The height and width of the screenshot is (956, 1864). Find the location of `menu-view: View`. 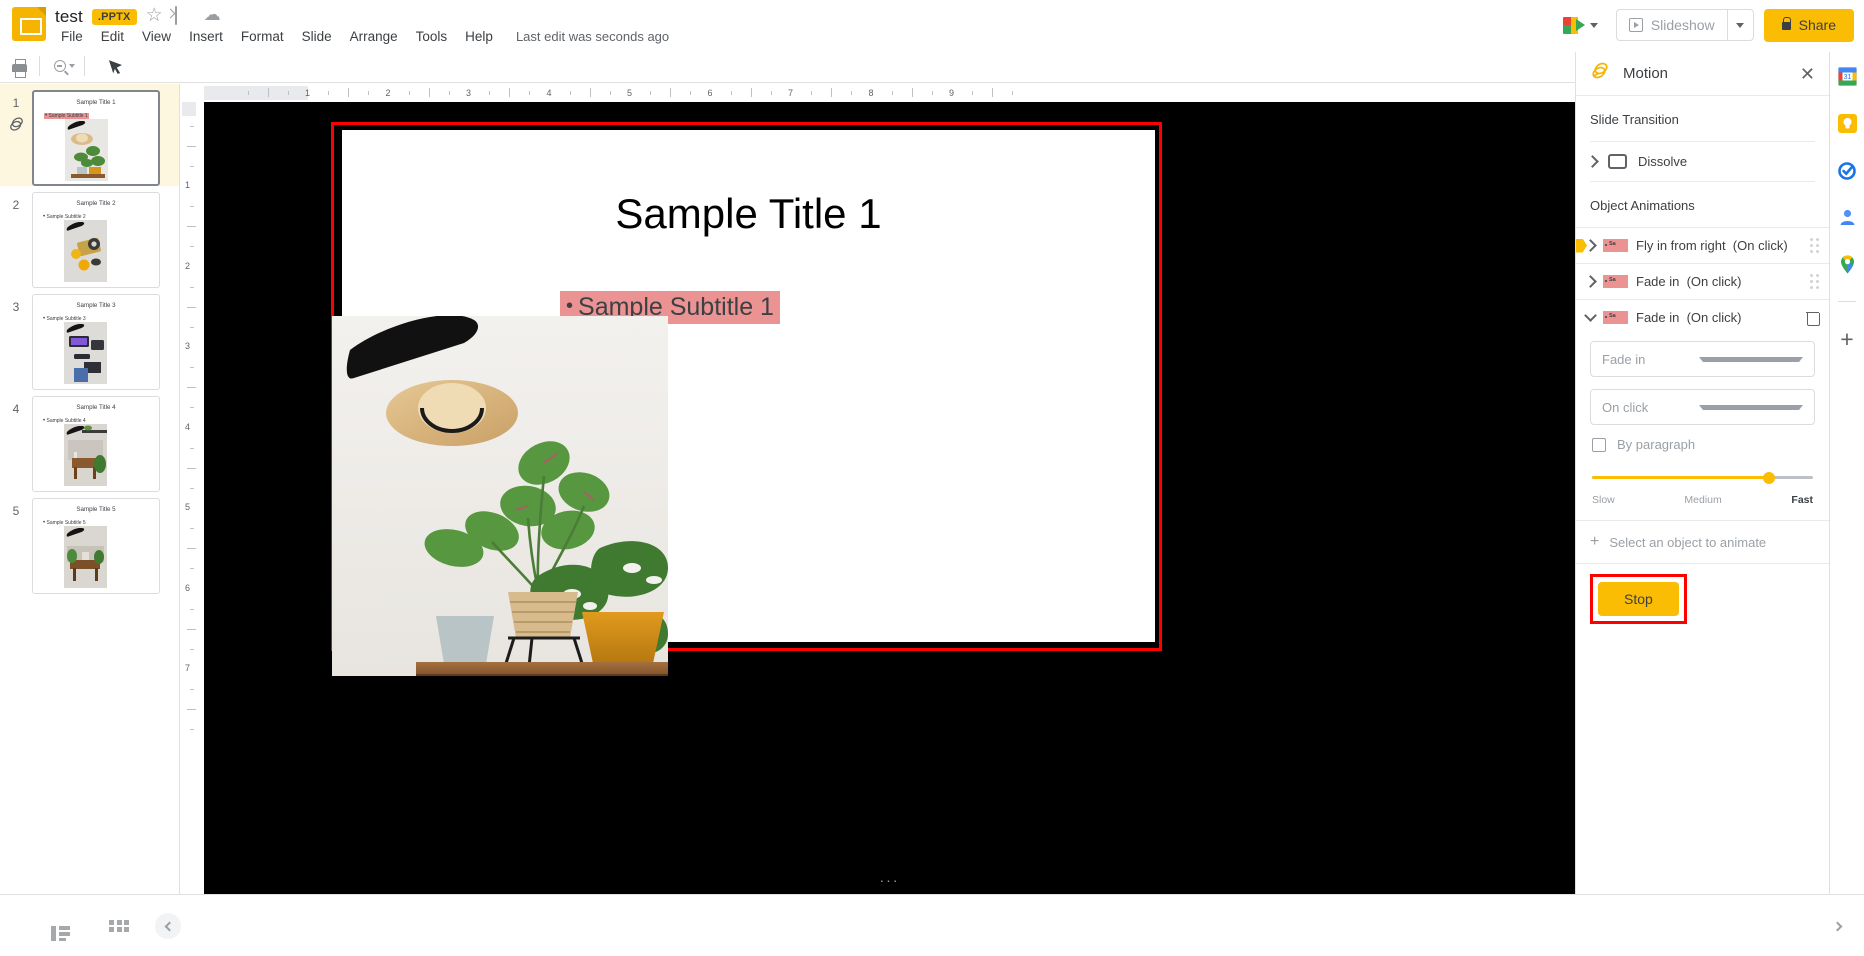

menu-view: View is located at coordinates (156, 36).